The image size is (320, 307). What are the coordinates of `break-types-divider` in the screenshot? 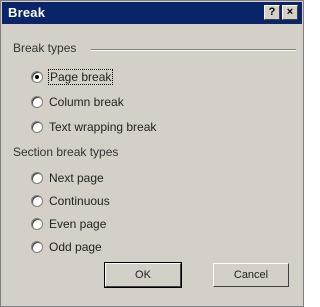 It's located at (193, 50).